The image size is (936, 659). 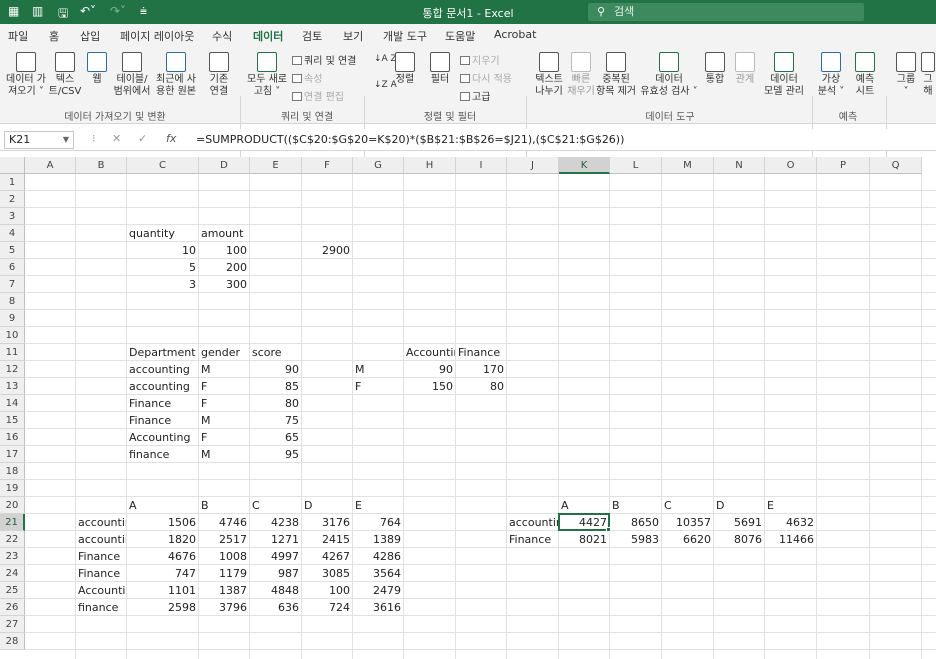 What do you see at coordinates (219, 75) in the screenshot?
I see `existing-connections-button: 기존 연결` at bounding box center [219, 75].